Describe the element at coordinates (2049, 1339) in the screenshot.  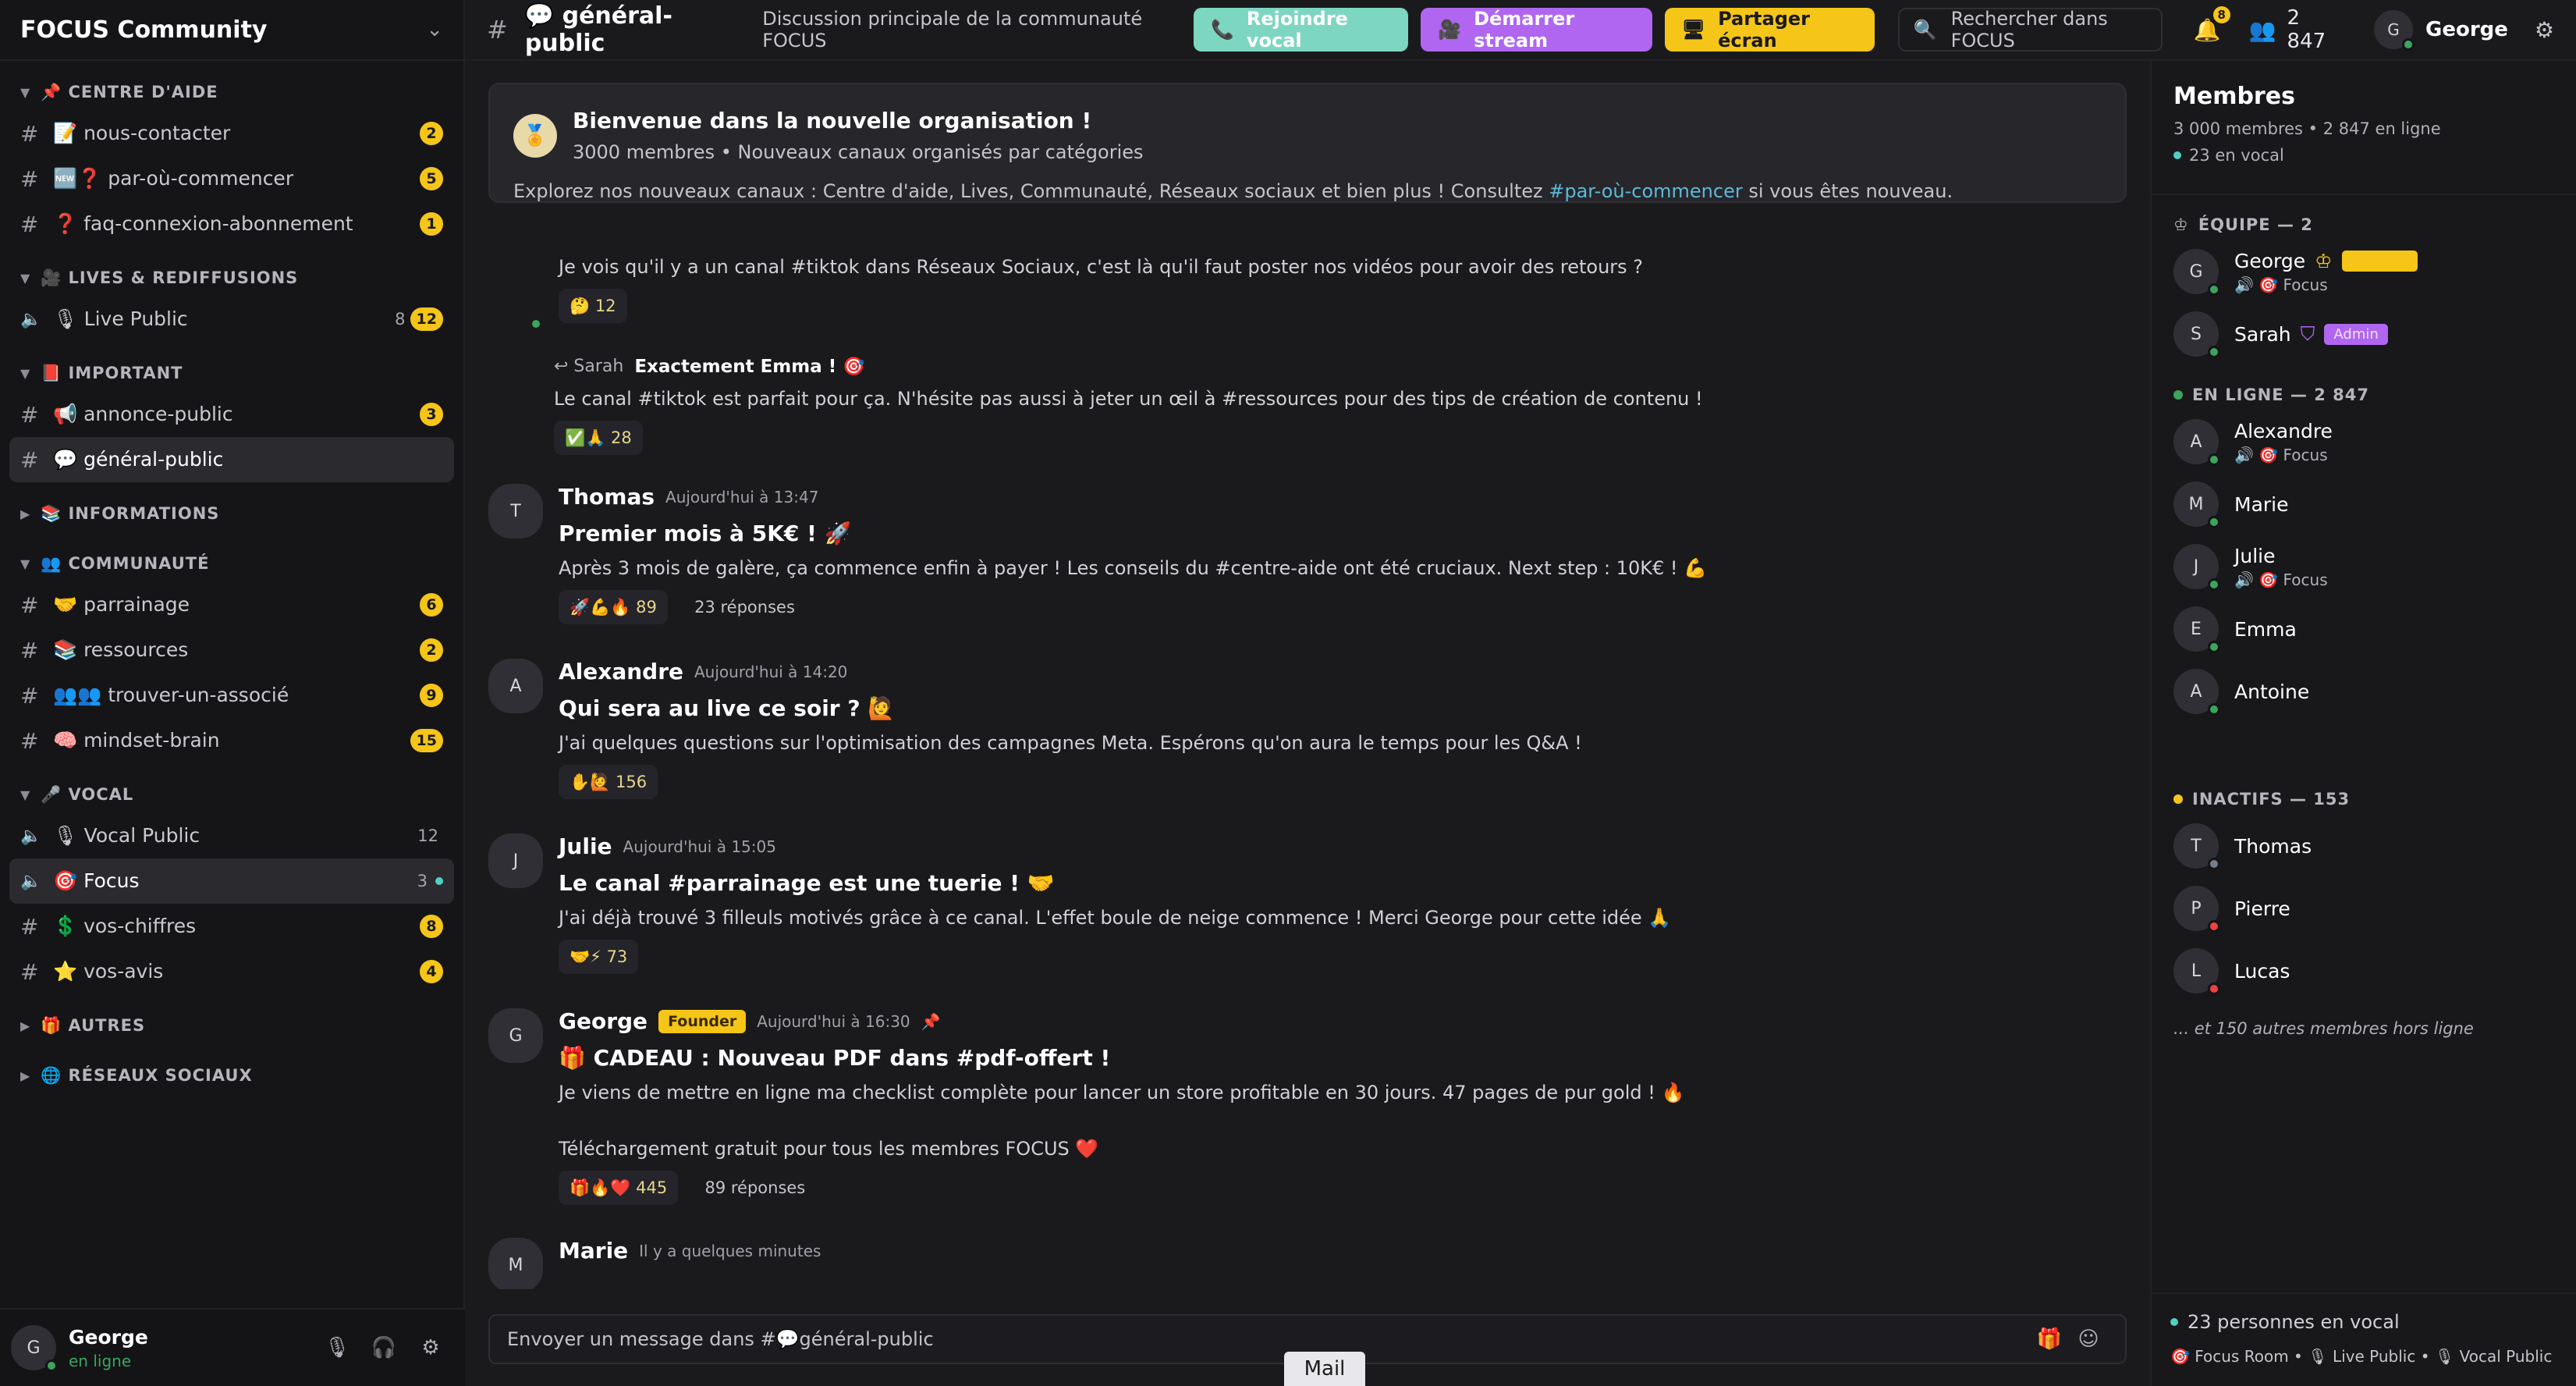
I see `gift-icon: 🎁` at that location.